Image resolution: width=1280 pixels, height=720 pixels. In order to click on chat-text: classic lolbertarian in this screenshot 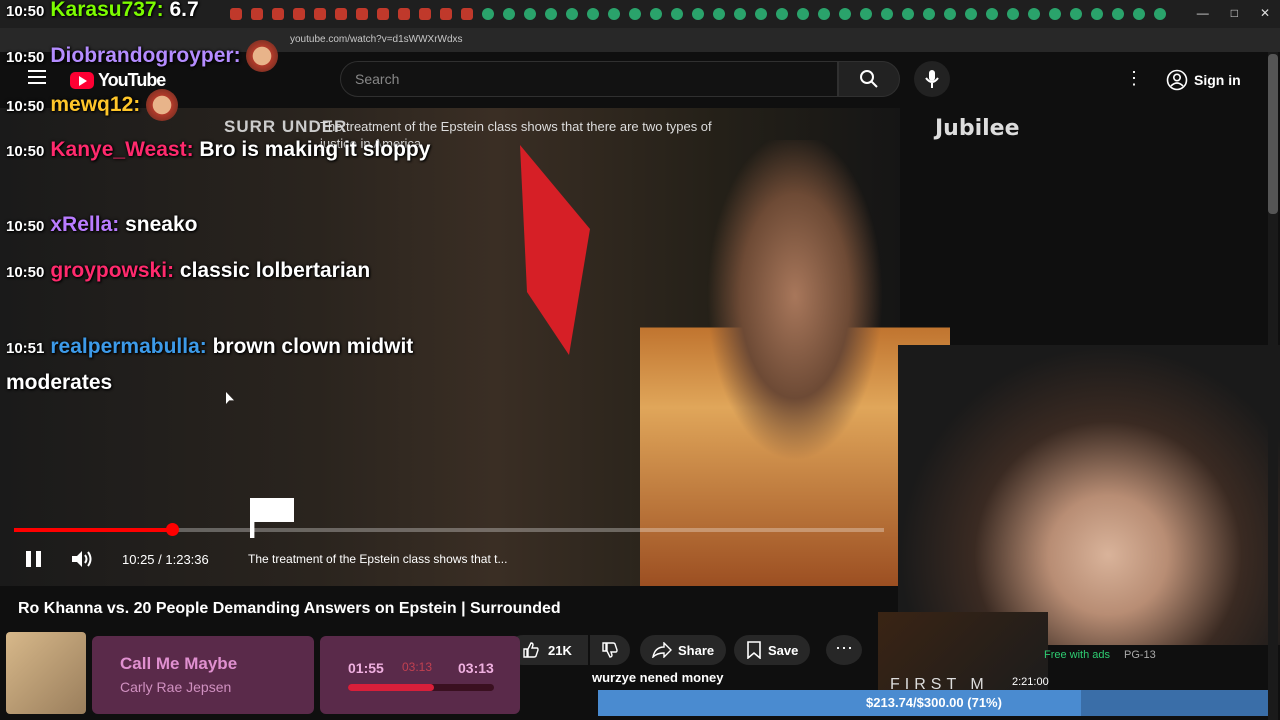, I will do `click(275, 270)`.